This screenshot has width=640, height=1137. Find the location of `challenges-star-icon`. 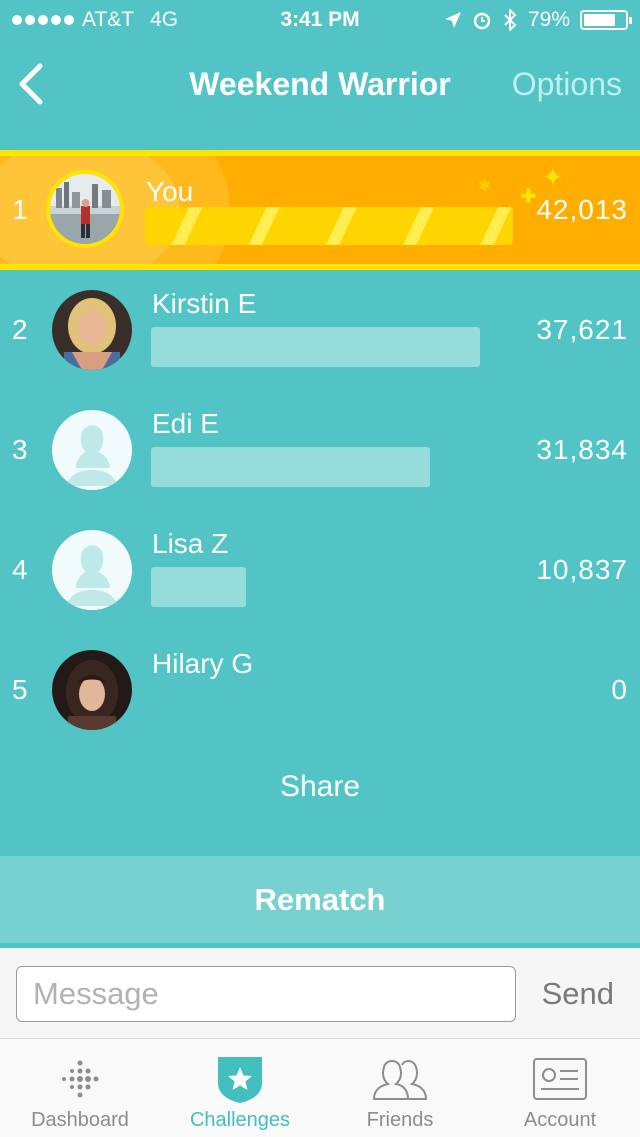

challenges-star-icon is located at coordinates (240, 1080).